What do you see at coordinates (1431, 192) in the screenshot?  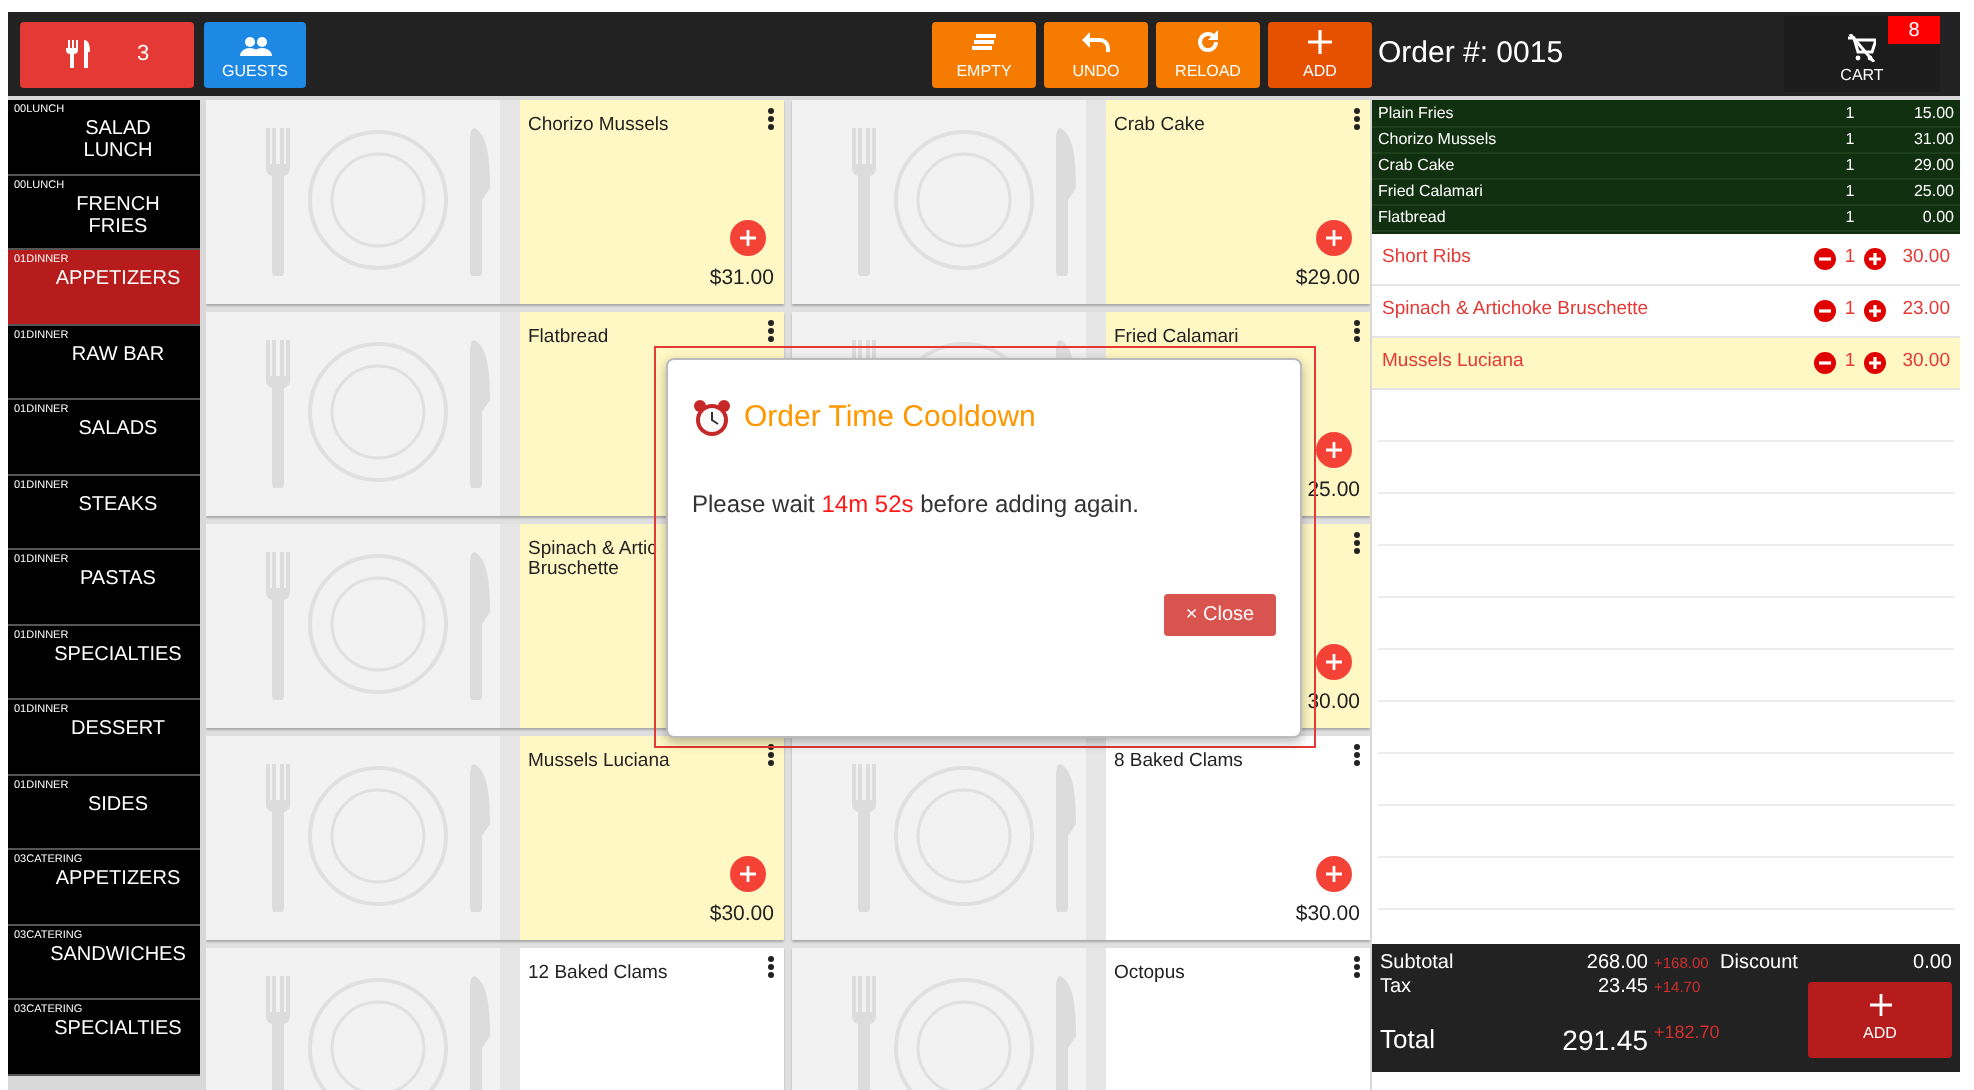 I see `item-name: Fried Calamari` at bounding box center [1431, 192].